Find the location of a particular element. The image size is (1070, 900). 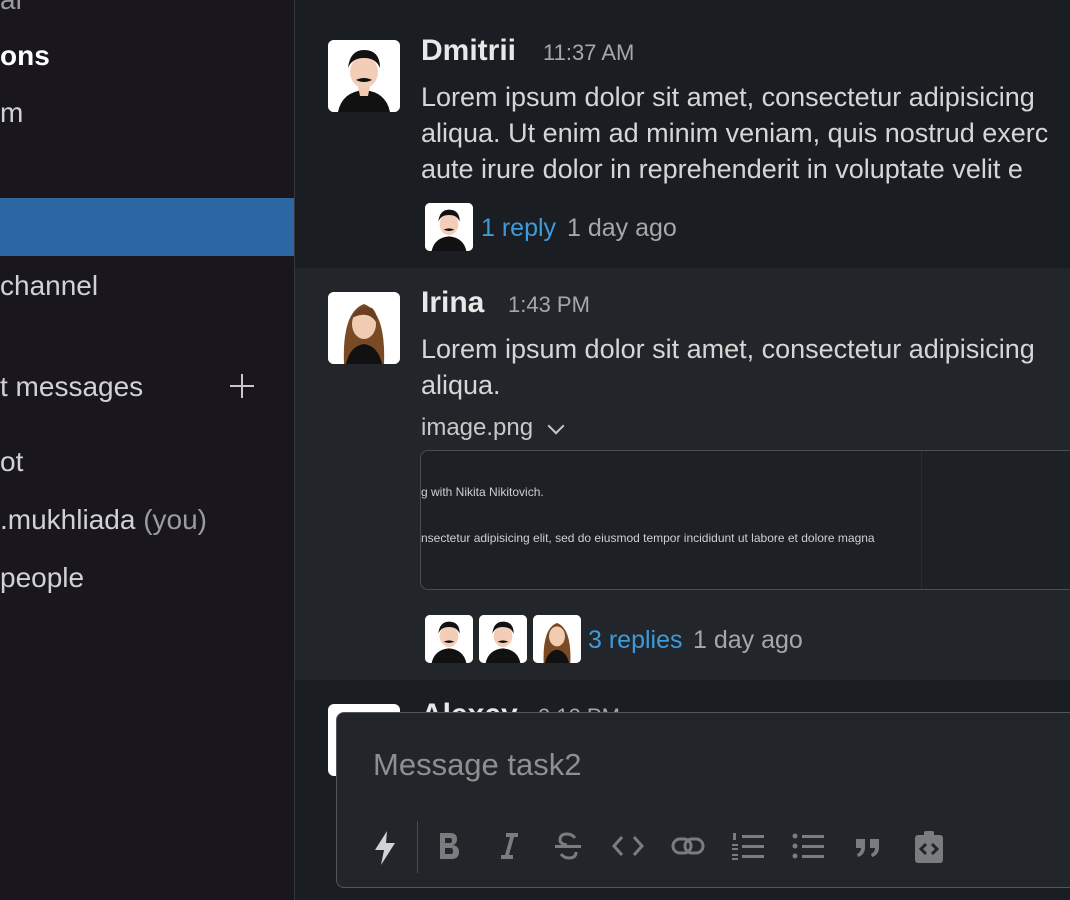

reply-count-link: 1 reply is located at coordinates (518, 228).